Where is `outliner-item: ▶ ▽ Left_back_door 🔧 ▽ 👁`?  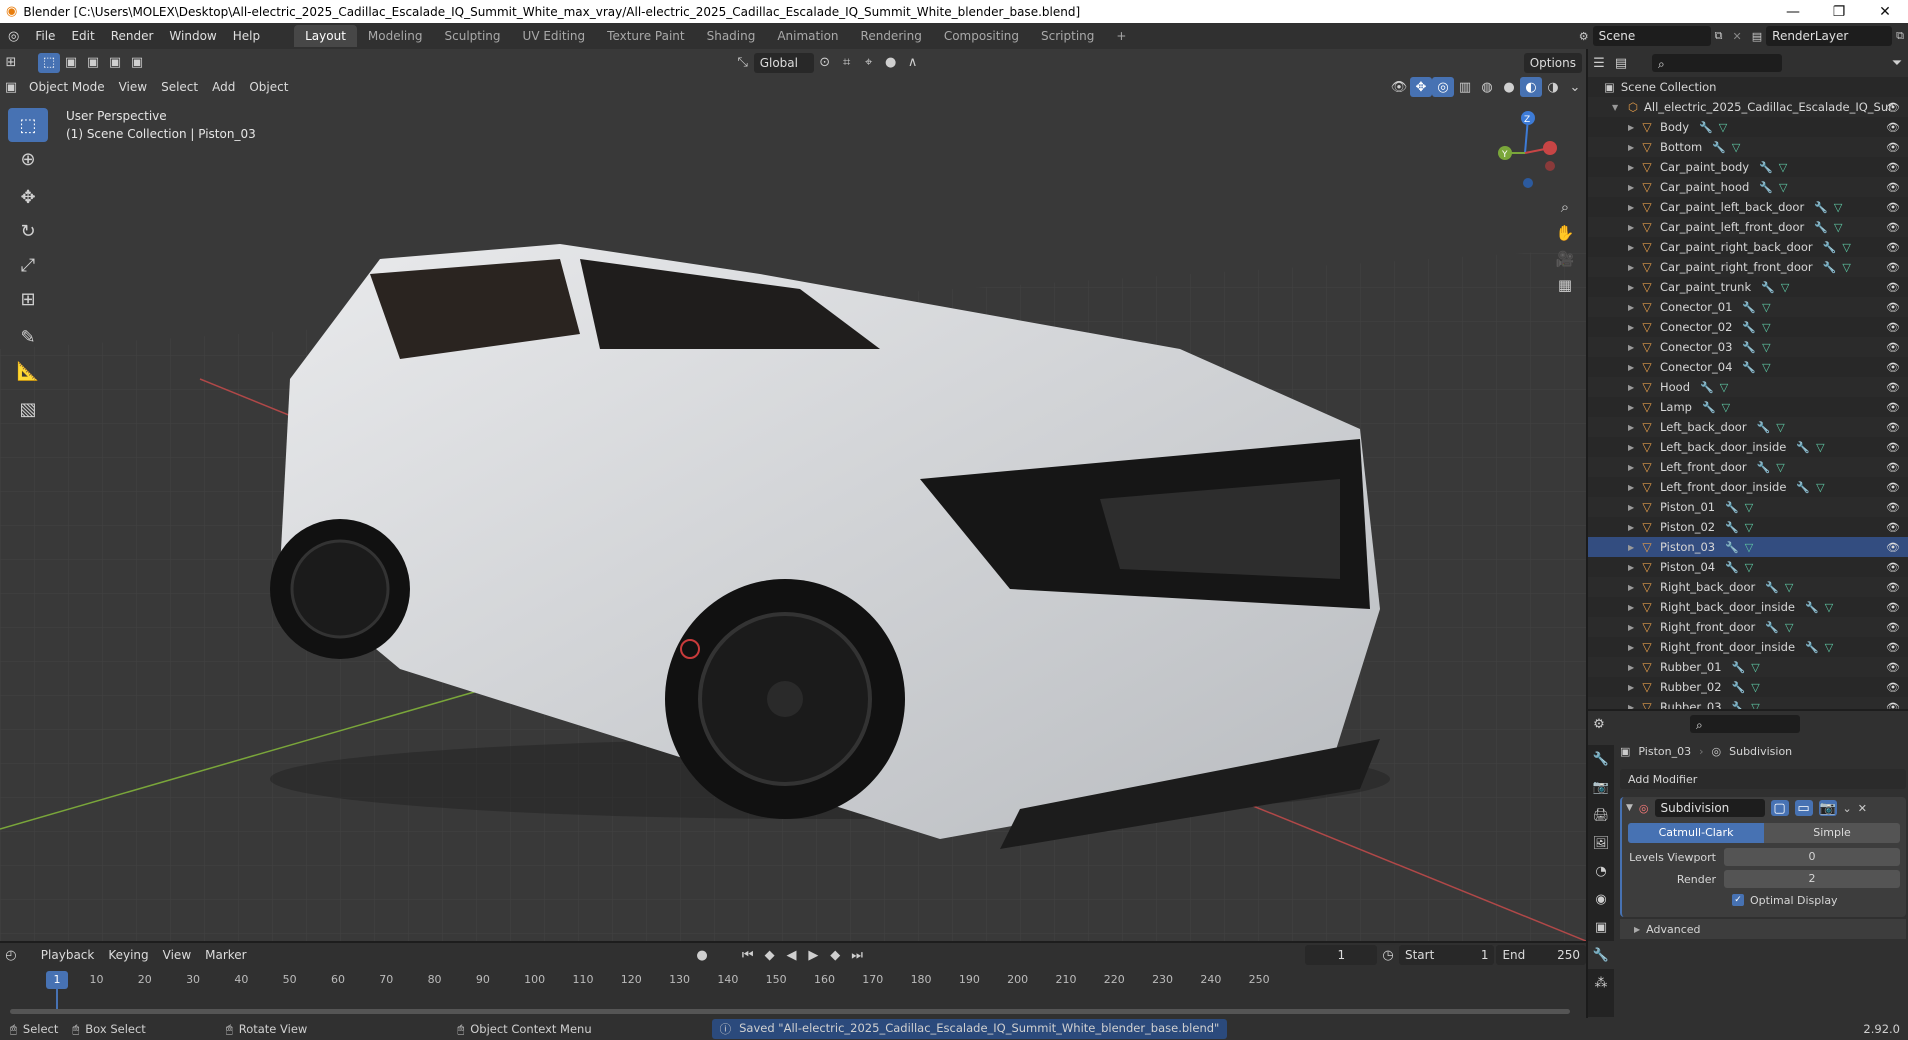 outliner-item: ▶ ▽ Left_back_door 🔧 ▽ 👁 is located at coordinates (1748, 427).